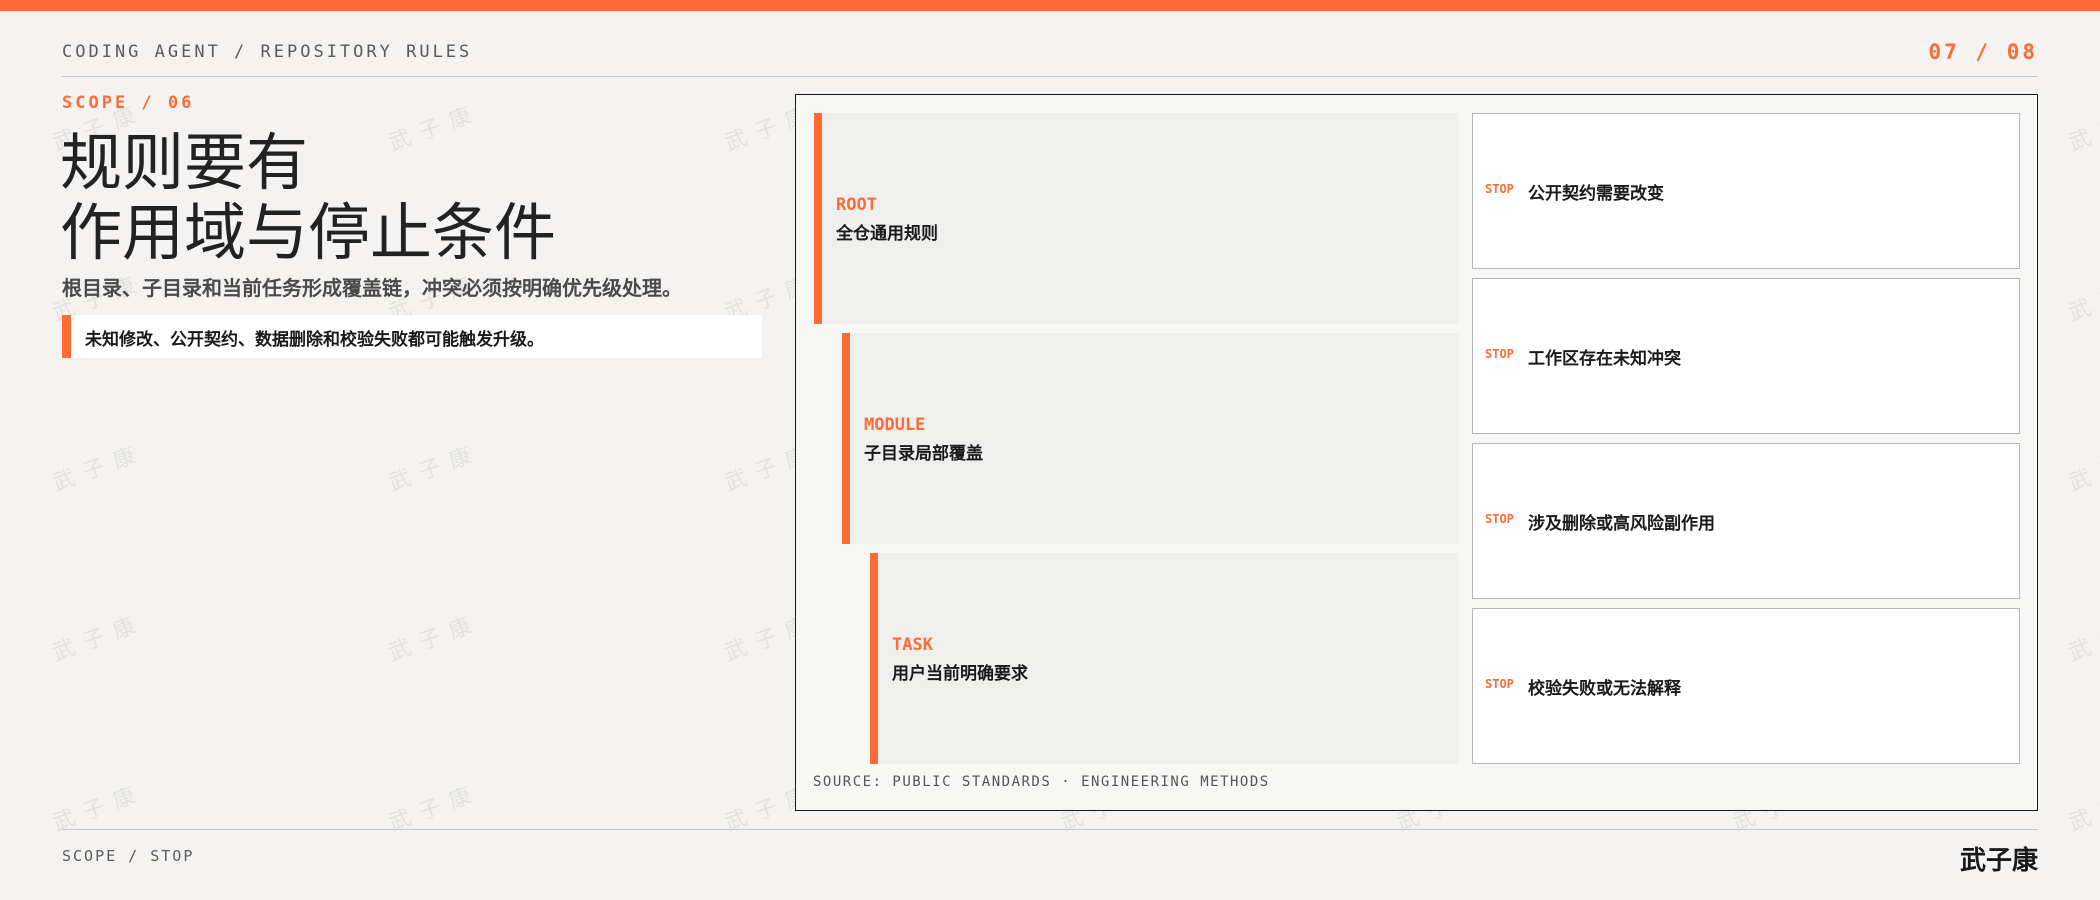 This screenshot has width=2100, height=900. I want to click on page-title: 规则要有 作用域与停止条件, so click(308, 198).